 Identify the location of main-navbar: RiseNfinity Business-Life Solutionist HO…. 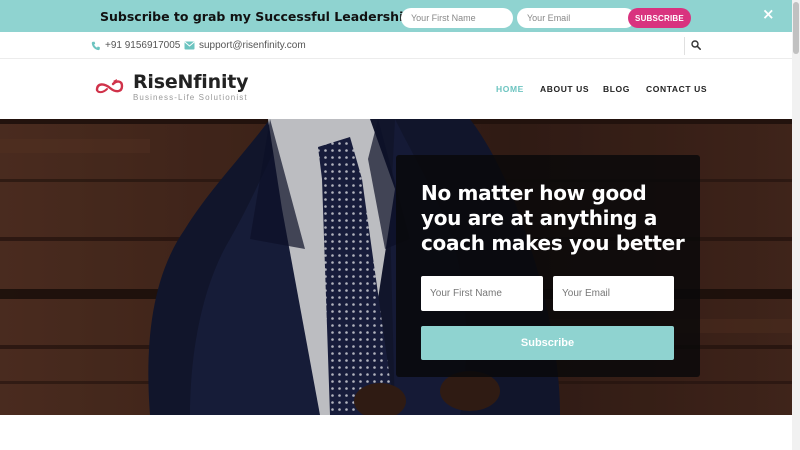
(396, 89).